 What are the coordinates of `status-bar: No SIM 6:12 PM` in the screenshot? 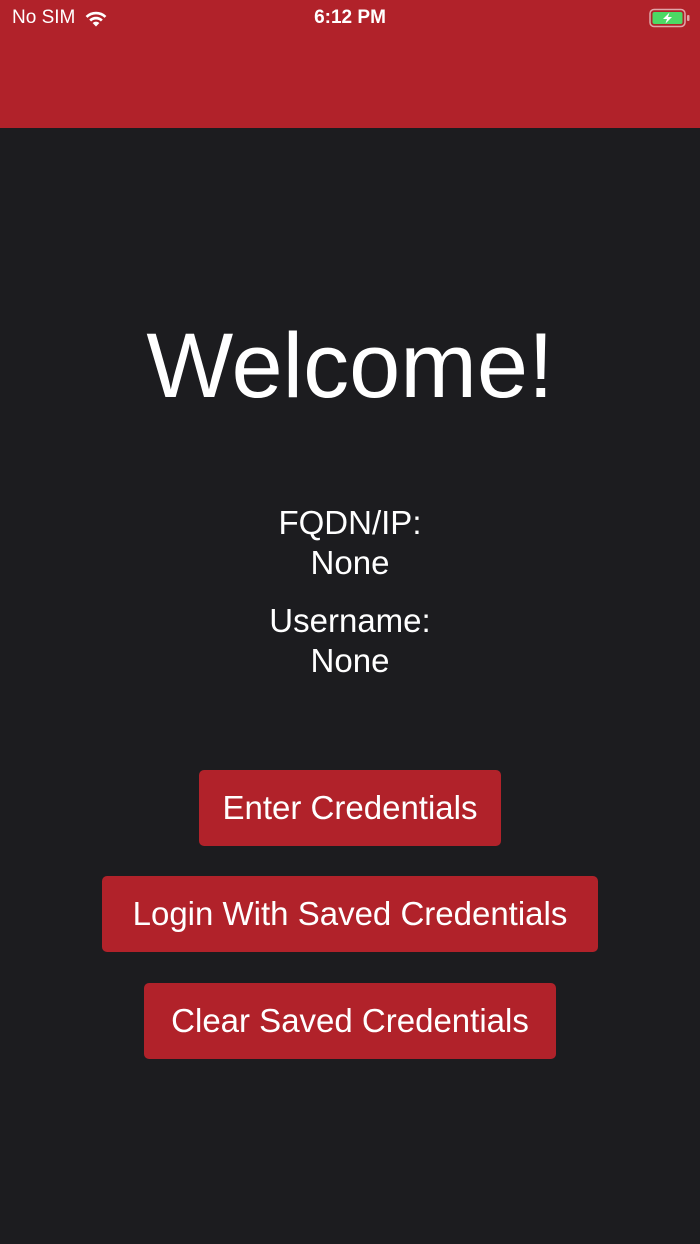 It's located at (350, 18).